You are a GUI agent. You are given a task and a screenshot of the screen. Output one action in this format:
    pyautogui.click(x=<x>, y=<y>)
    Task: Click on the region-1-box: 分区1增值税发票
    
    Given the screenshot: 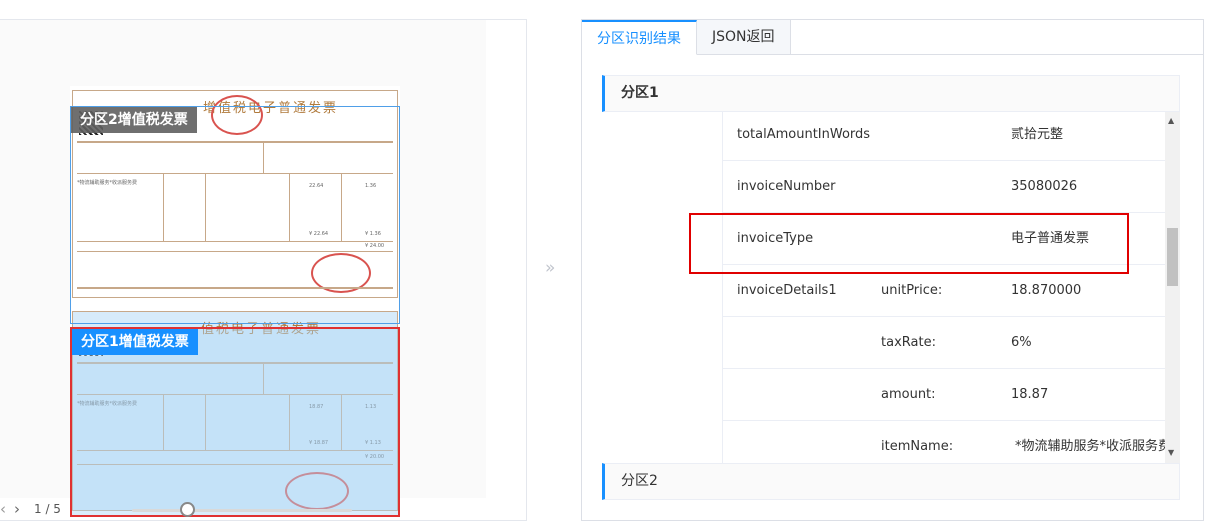 What is the action you would take?
    pyautogui.click(x=235, y=422)
    